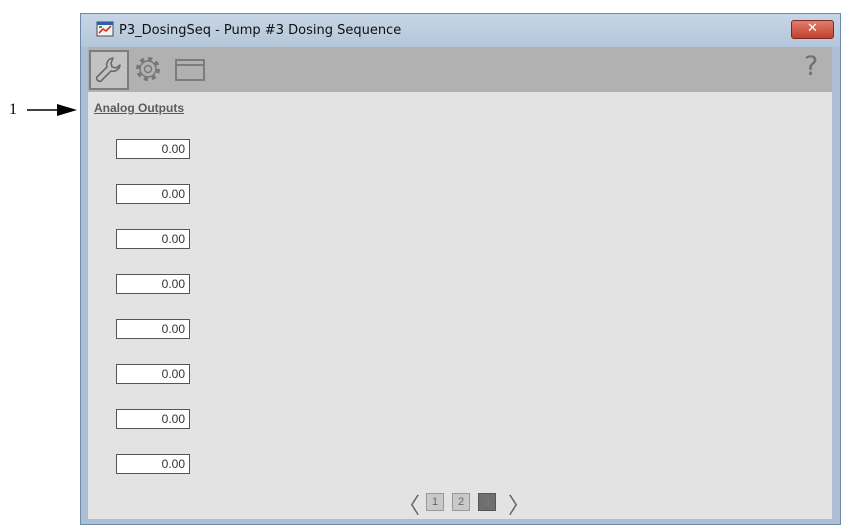 The height and width of the screenshot is (527, 843). I want to click on prev-page-icon: 〈, so click(409, 504).